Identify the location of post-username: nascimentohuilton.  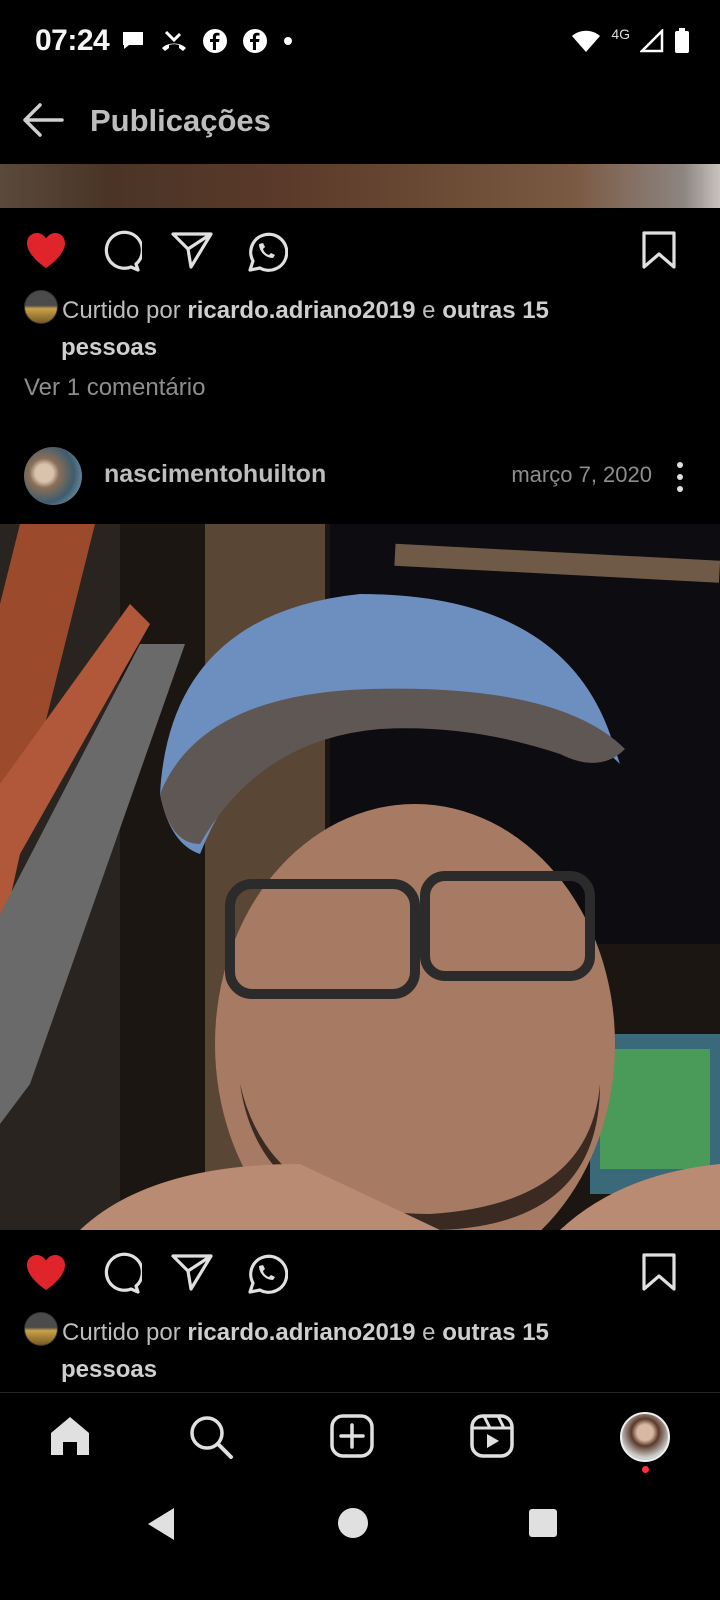
(215, 474).